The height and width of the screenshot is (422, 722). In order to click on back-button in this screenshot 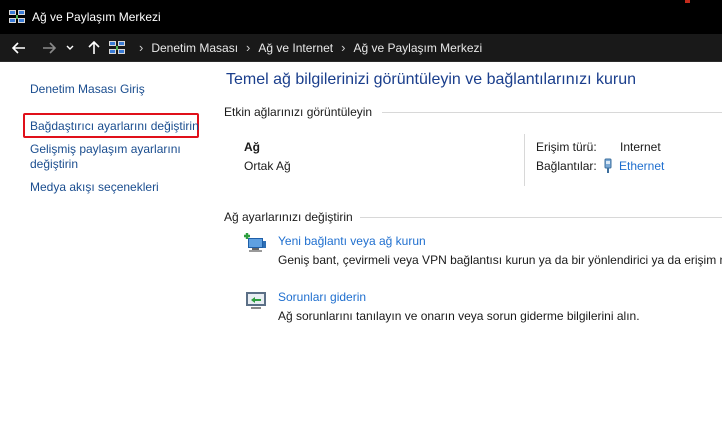, I will do `click(19, 48)`.